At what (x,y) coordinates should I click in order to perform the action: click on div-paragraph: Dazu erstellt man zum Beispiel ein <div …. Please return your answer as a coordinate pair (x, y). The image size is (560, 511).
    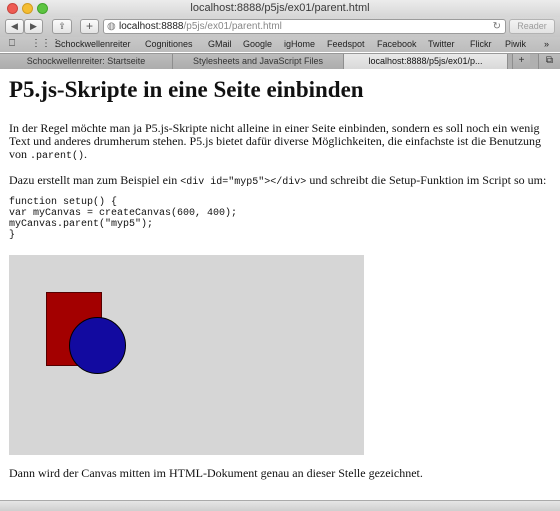
    Looking at the image, I should click on (281, 181).